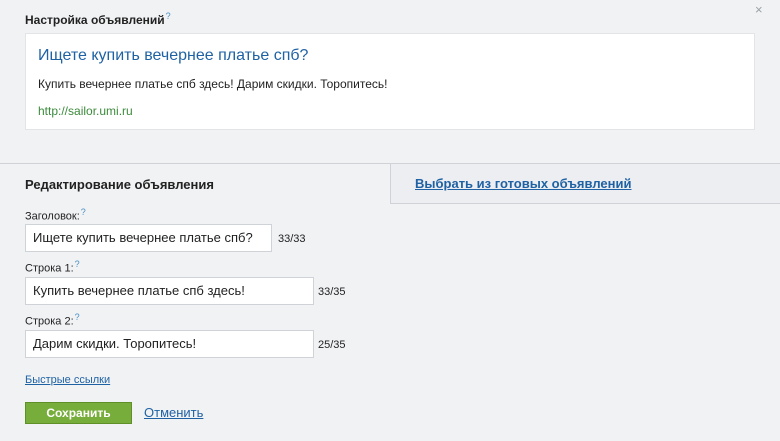 This screenshot has width=780, height=441. Describe the element at coordinates (52, 216) in the screenshot. I see `title-field-label-text: Заголовок:` at that location.